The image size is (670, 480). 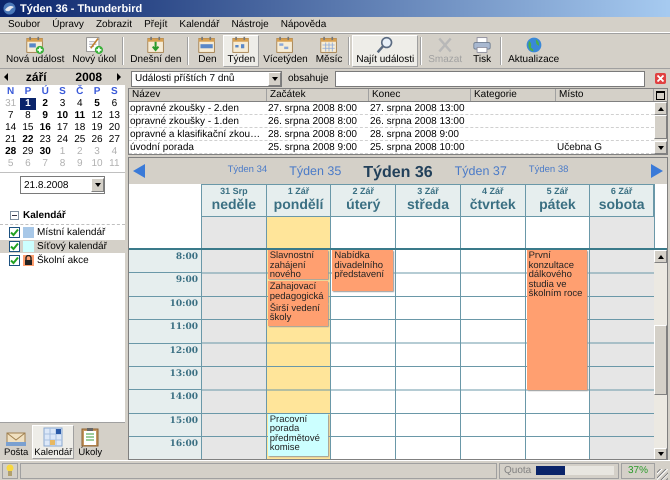 I want to click on day-number: 28, so click(x=10, y=152).